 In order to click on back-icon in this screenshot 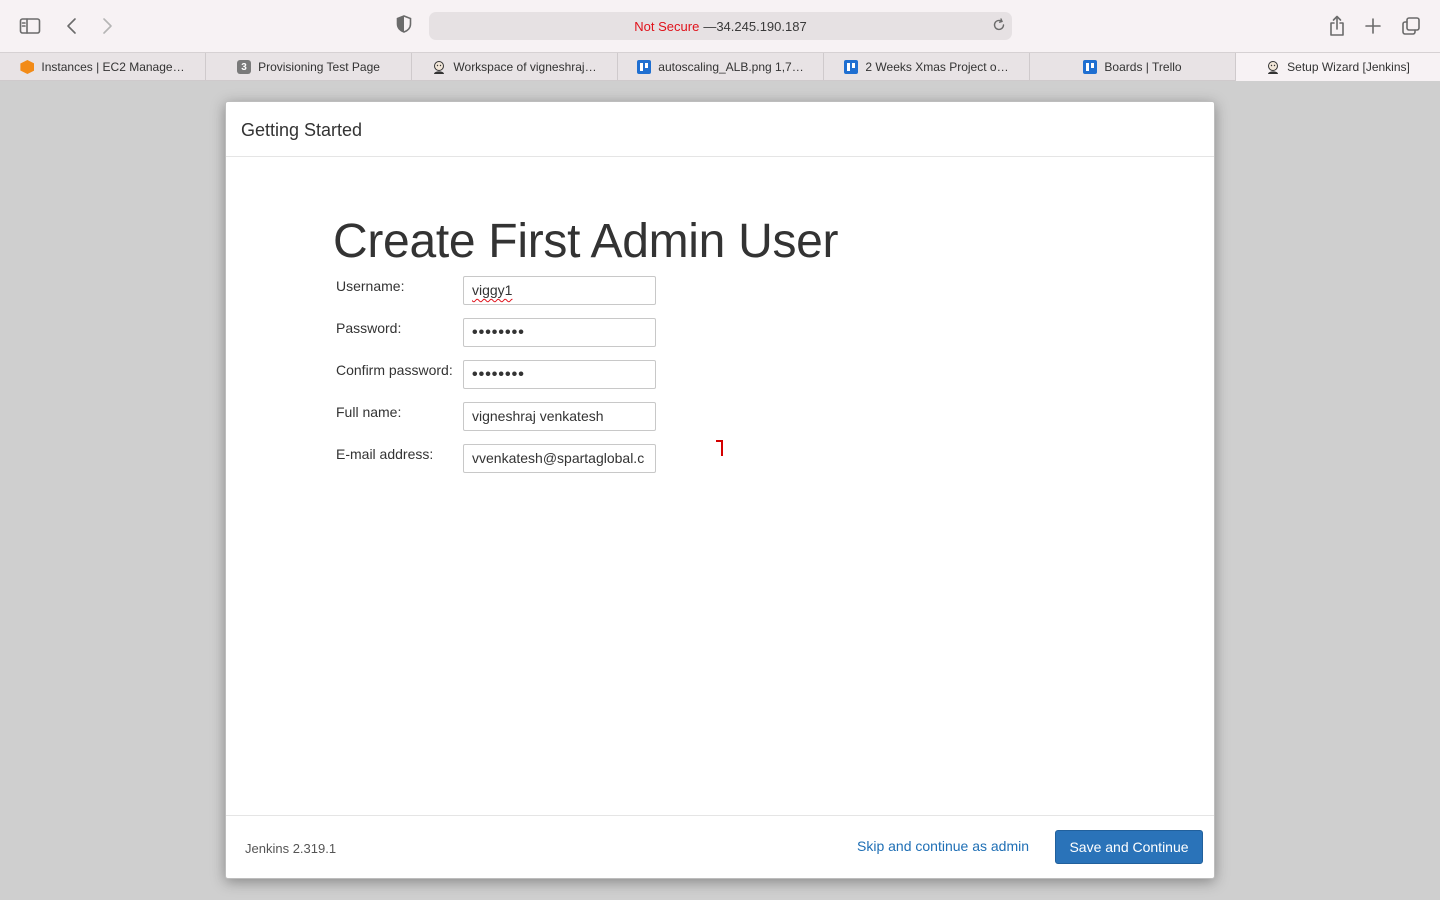, I will do `click(72, 26)`.